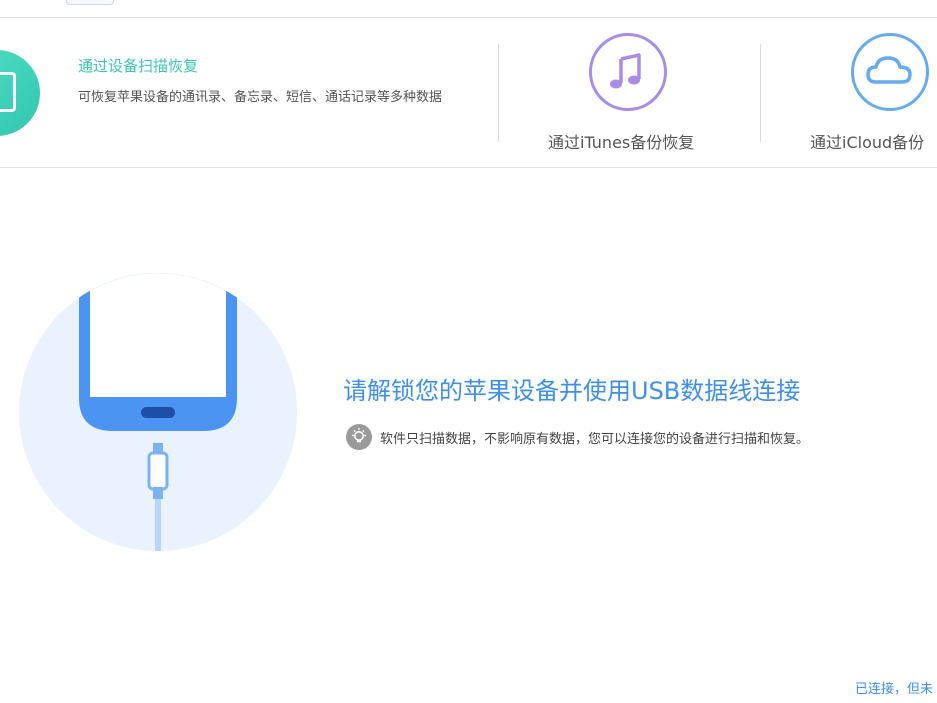  I want to click on lightbulb-icon, so click(359, 437).